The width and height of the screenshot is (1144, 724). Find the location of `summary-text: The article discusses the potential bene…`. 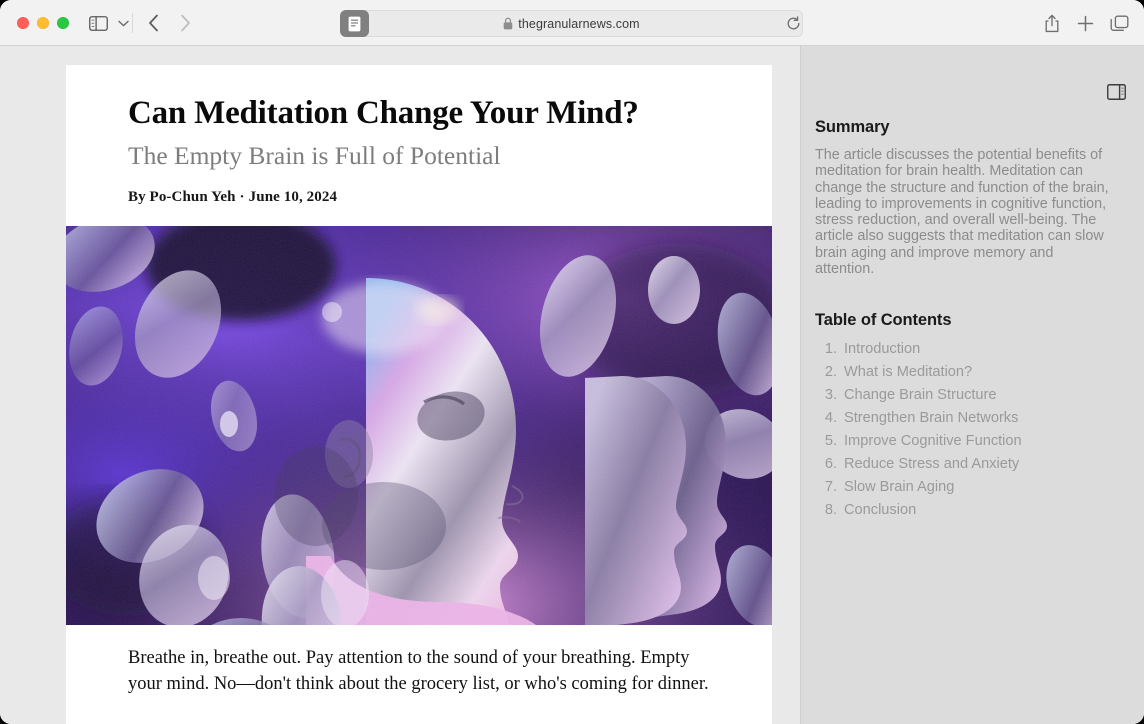

summary-text: The article discusses the potential bene… is located at coordinates (962, 212).